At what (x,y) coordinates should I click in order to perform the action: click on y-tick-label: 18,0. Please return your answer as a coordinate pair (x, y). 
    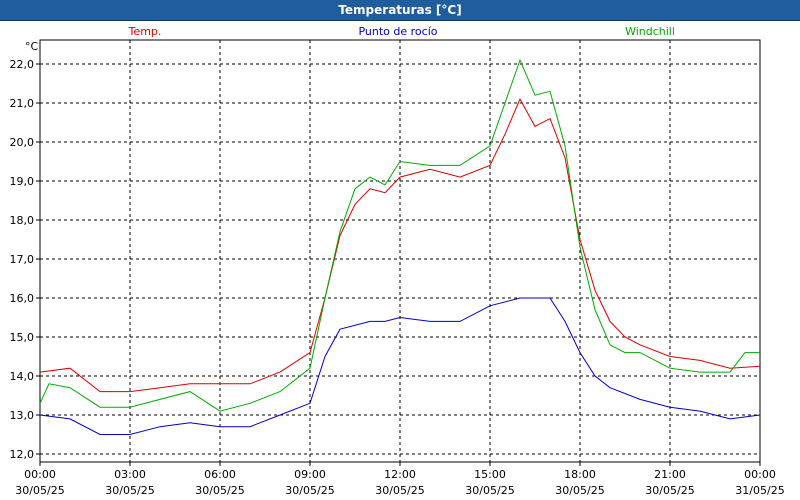
    Looking at the image, I should click on (22, 220).